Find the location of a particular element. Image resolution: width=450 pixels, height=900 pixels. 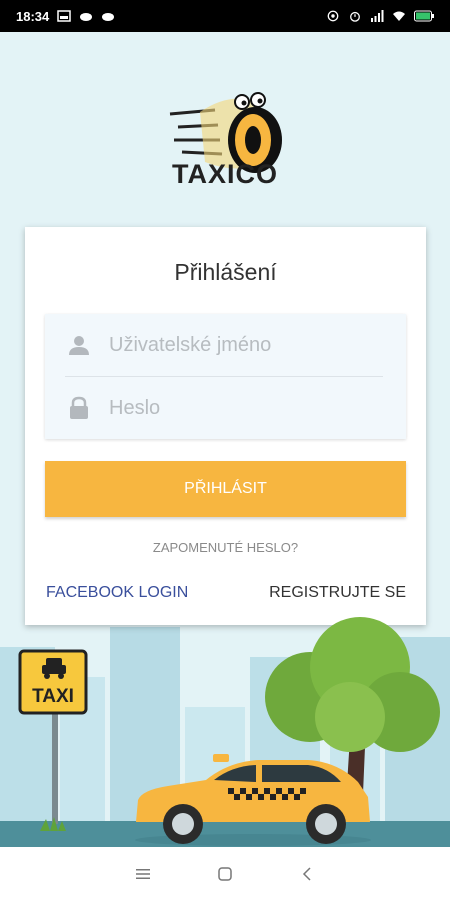

taxi-sign-illustration: TAXI is located at coordinates (53, 740).